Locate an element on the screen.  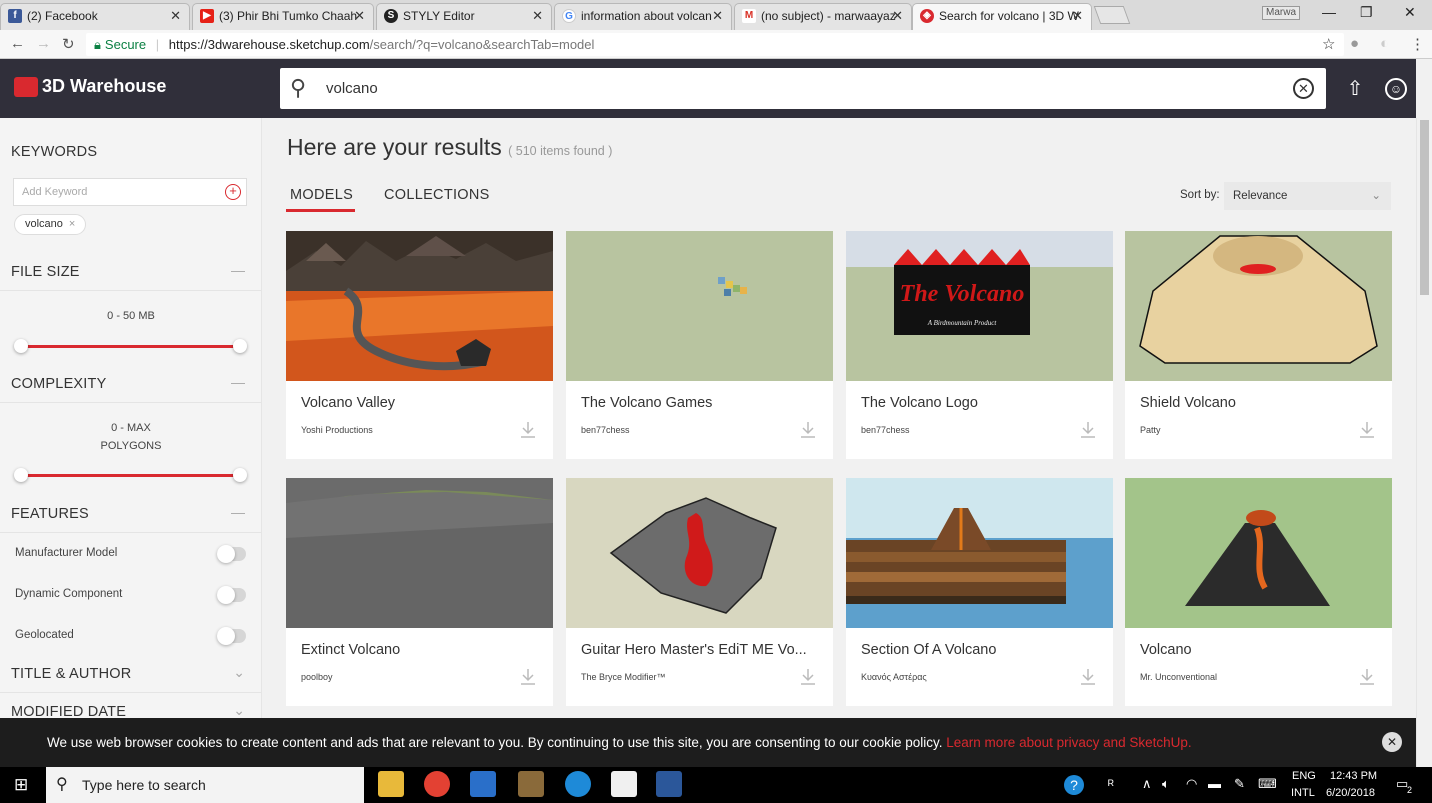
model-author: ben77chess is located at coordinates (885, 430).